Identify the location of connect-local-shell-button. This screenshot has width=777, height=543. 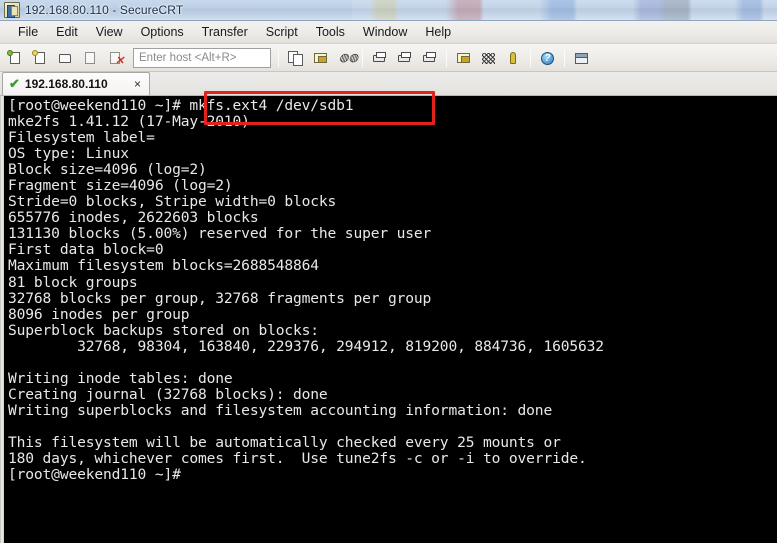
(65, 58).